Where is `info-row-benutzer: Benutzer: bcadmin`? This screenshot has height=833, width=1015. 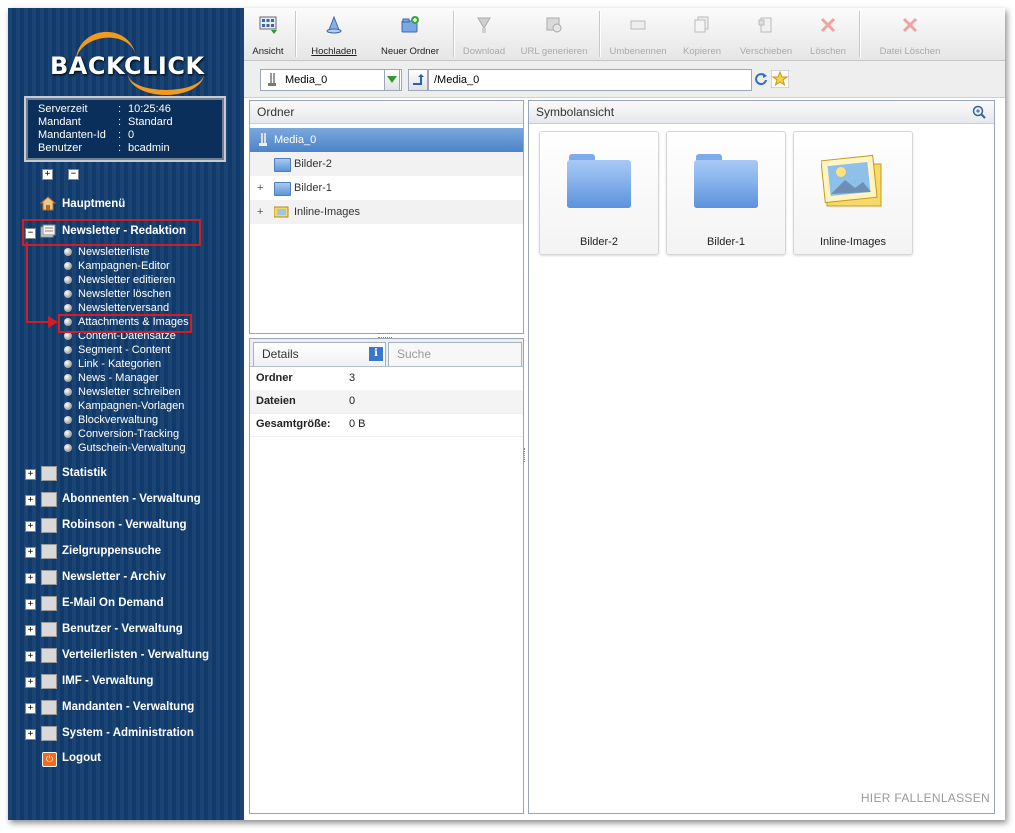 info-row-benutzer: Benutzer: bcadmin is located at coordinates (104, 148).